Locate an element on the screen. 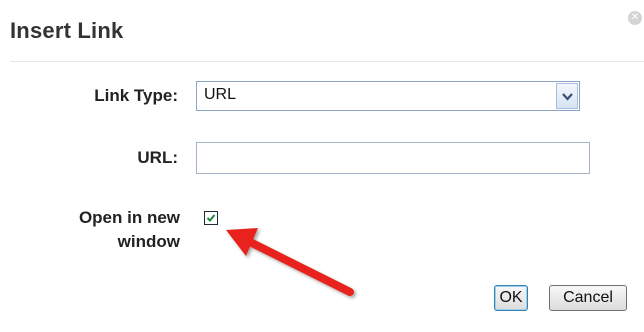 The image size is (644, 332). dropdown-button is located at coordinates (567, 96).